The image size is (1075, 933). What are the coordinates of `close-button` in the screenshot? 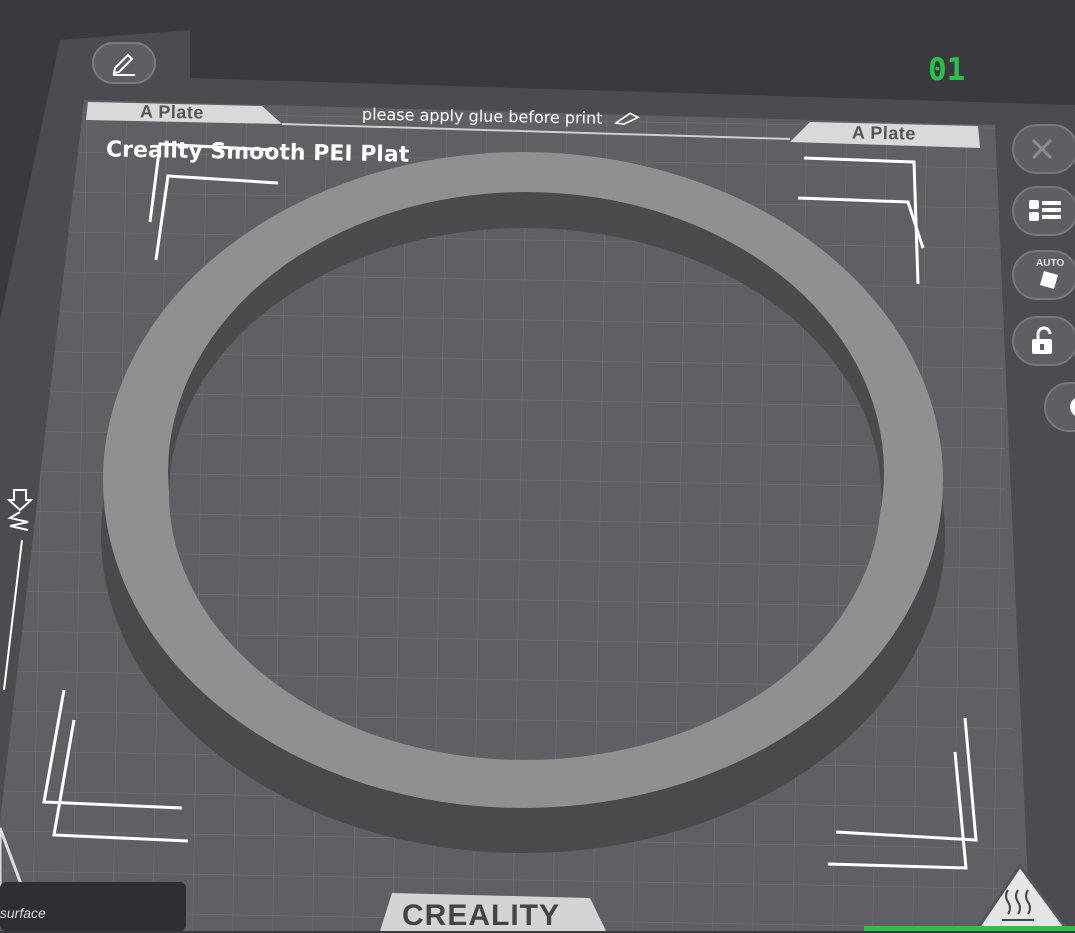 It's located at (1043, 149).